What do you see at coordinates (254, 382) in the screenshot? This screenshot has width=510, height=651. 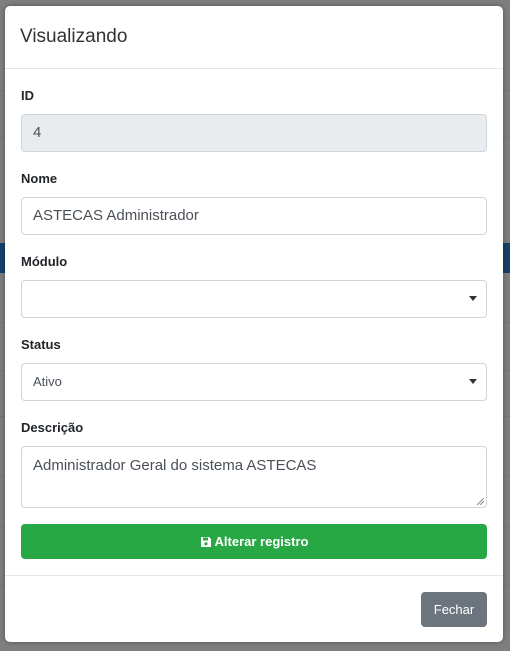 I see `status-select: Ativo` at bounding box center [254, 382].